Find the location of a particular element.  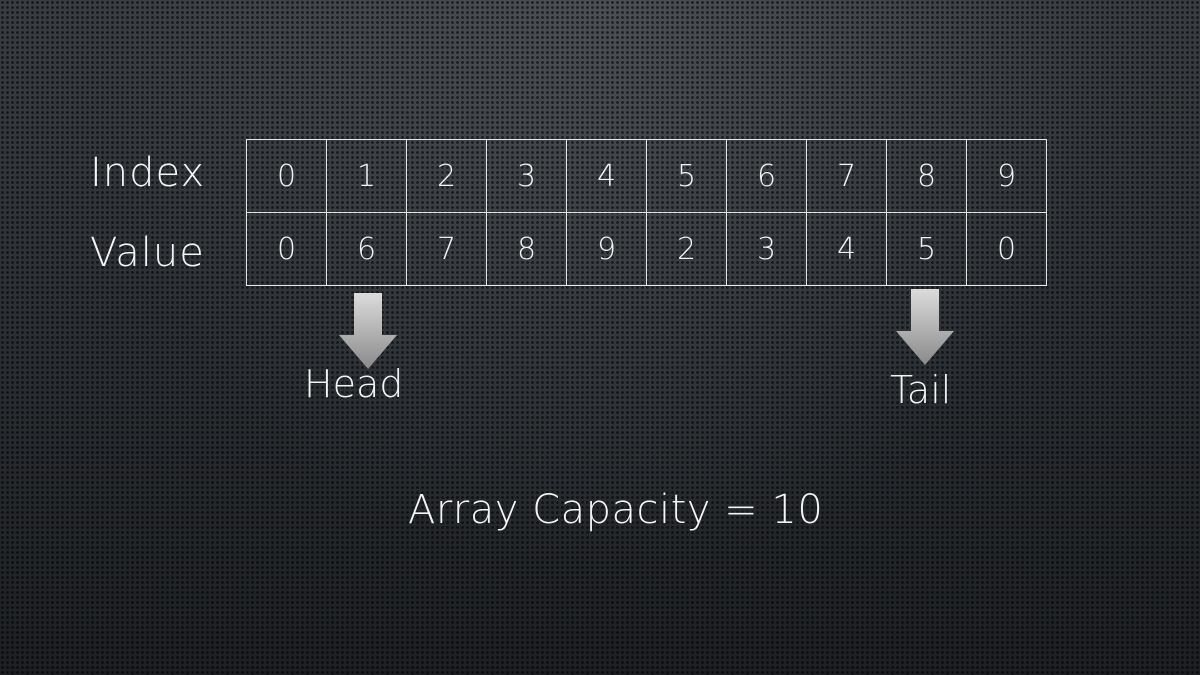

value-cell: 2 is located at coordinates (686, 249).